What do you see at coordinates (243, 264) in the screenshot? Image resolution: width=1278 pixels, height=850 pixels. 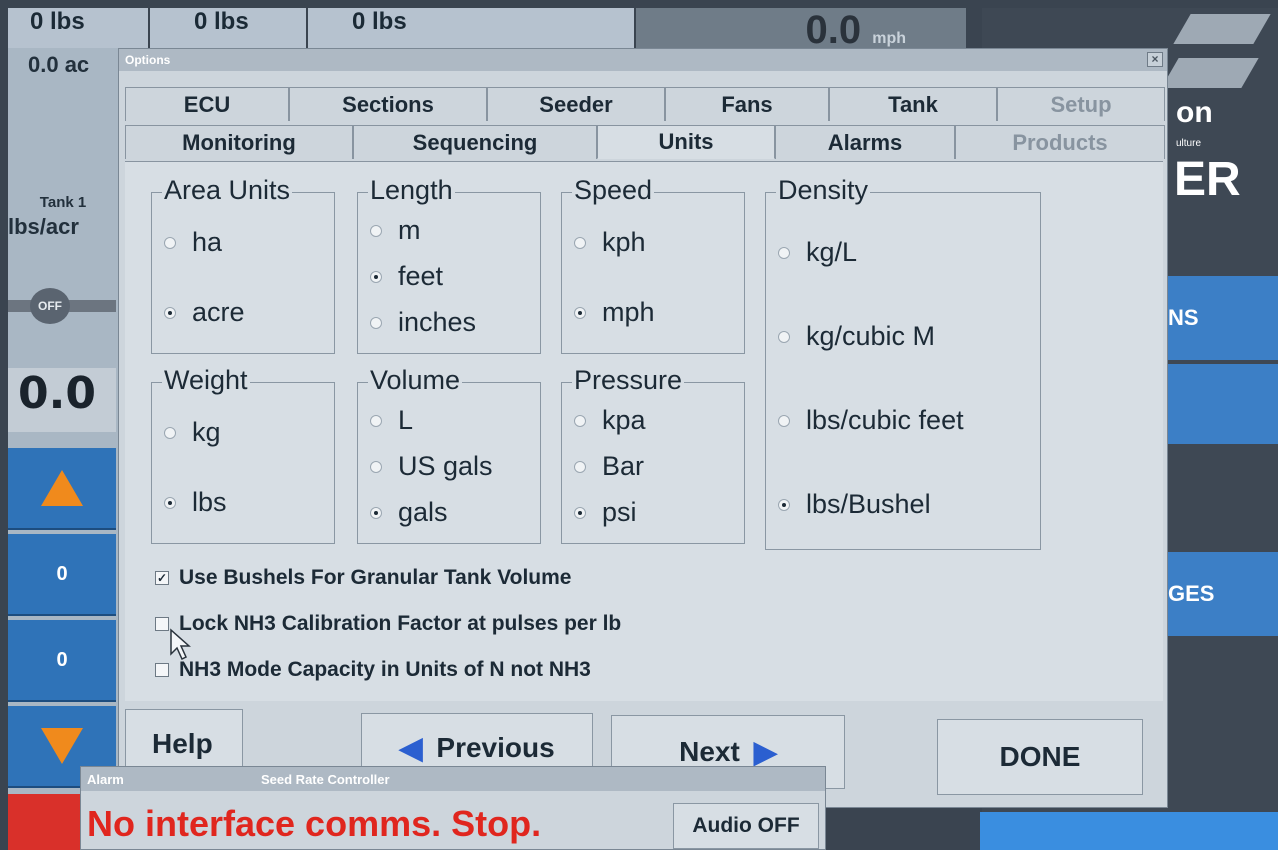 I see `area-units-group: Area Units ha acre` at bounding box center [243, 264].